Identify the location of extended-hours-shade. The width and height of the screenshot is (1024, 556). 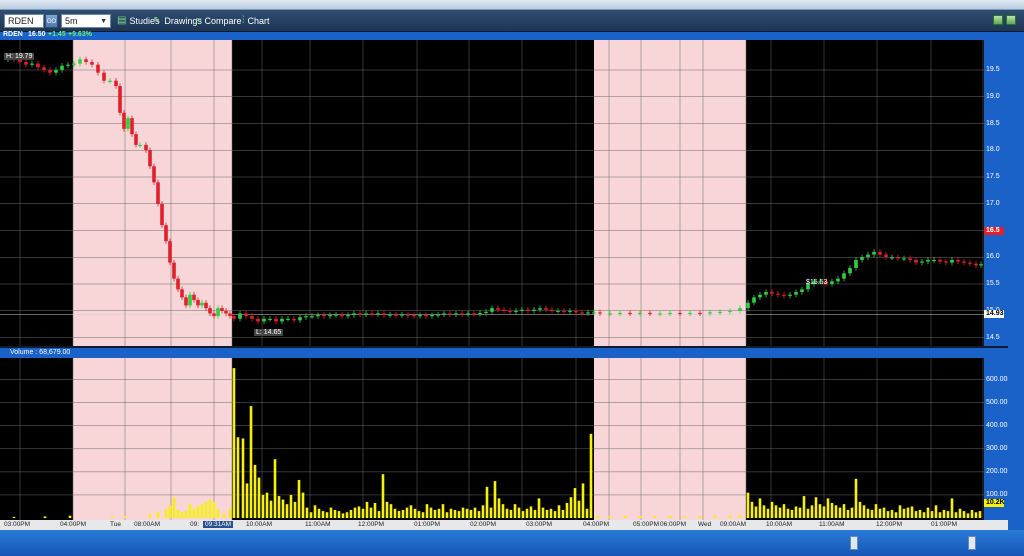
(670, 439).